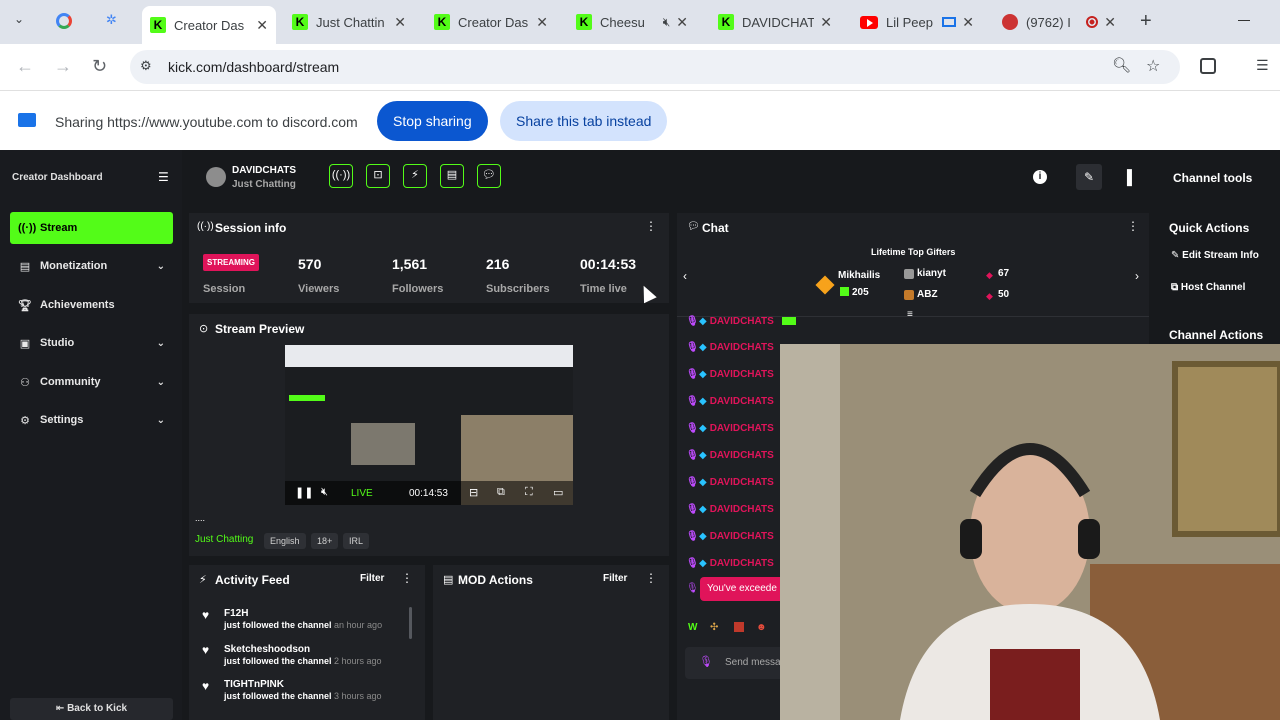 This screenshot has height=720, width=1280. Describe the element at coordinates (25, 66) in the screenshot. I see `back-arrow-icon: ←` at that location.